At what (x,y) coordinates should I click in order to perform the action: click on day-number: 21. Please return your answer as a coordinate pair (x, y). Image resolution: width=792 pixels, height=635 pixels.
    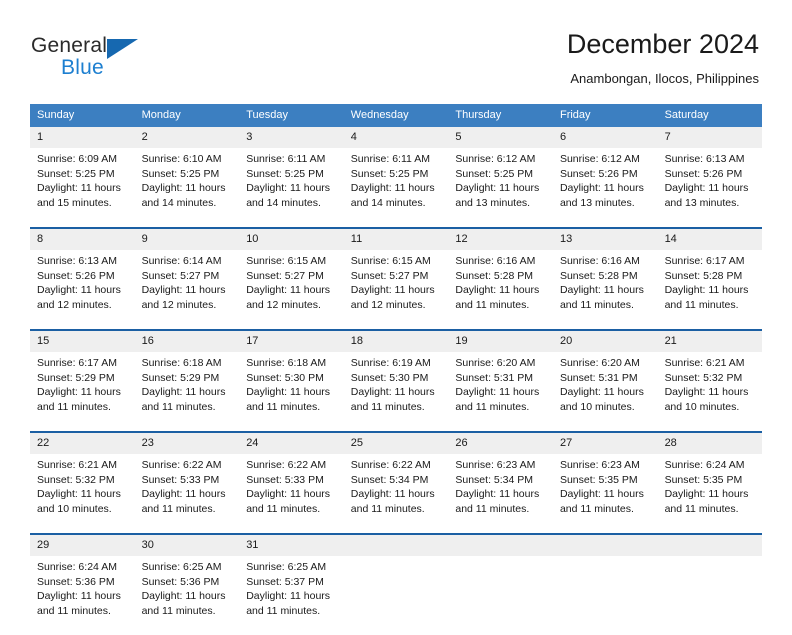
    Looking at the image, I should click on (710, 340).